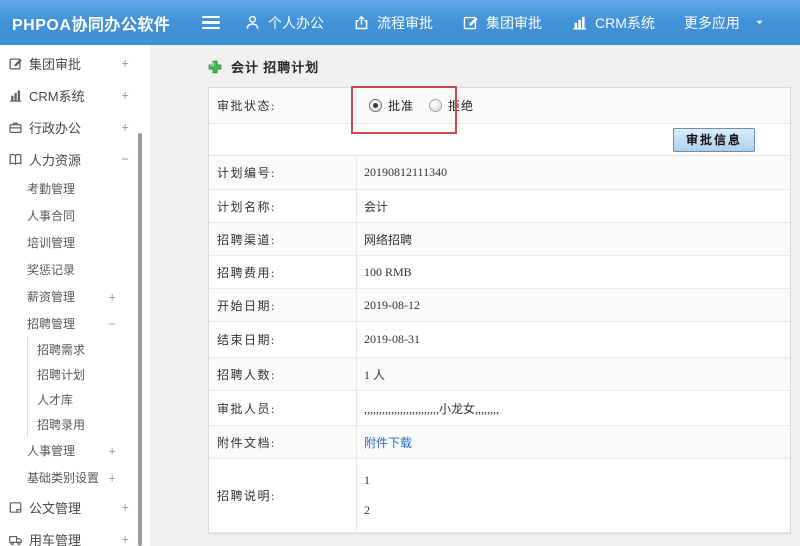 The image size is (800, 546). What do you see at coordinates (461, 106) in the screenshot?
I see `radio-reject-label: 拒绝` at bounding box center [461, 106].